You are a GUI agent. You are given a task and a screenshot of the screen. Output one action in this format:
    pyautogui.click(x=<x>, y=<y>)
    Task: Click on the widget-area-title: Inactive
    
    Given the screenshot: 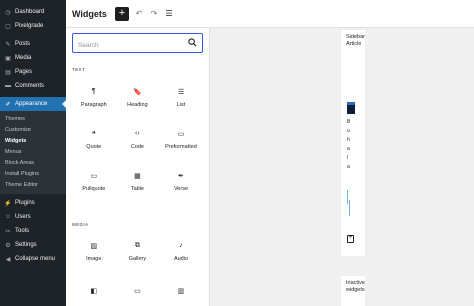 What is the action you would take?
    pyautogui.click(x=355, y=283)
    